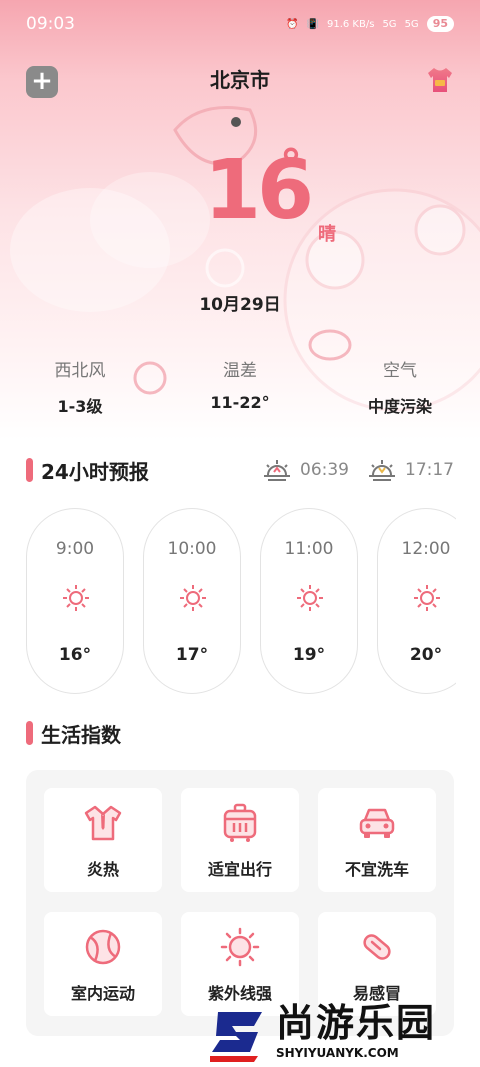 This screenshot has width=480, height=1067. I want to click on tile-label: 室内运动, so click(102, 993).